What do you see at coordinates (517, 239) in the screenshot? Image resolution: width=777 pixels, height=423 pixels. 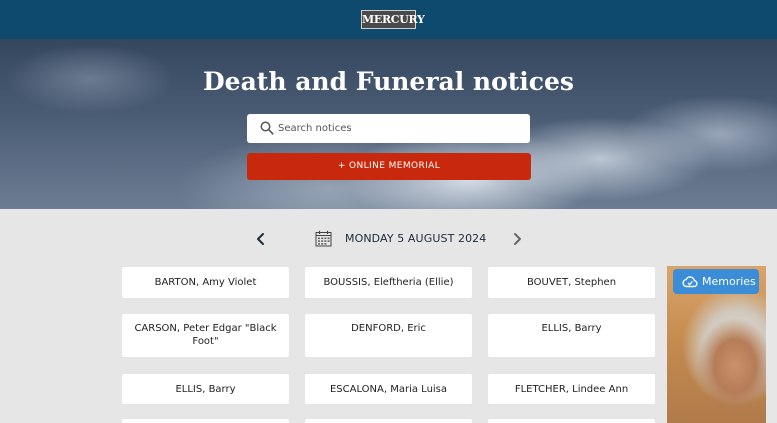 I see `chevron-right-icon` at bounding box center [517, 239].